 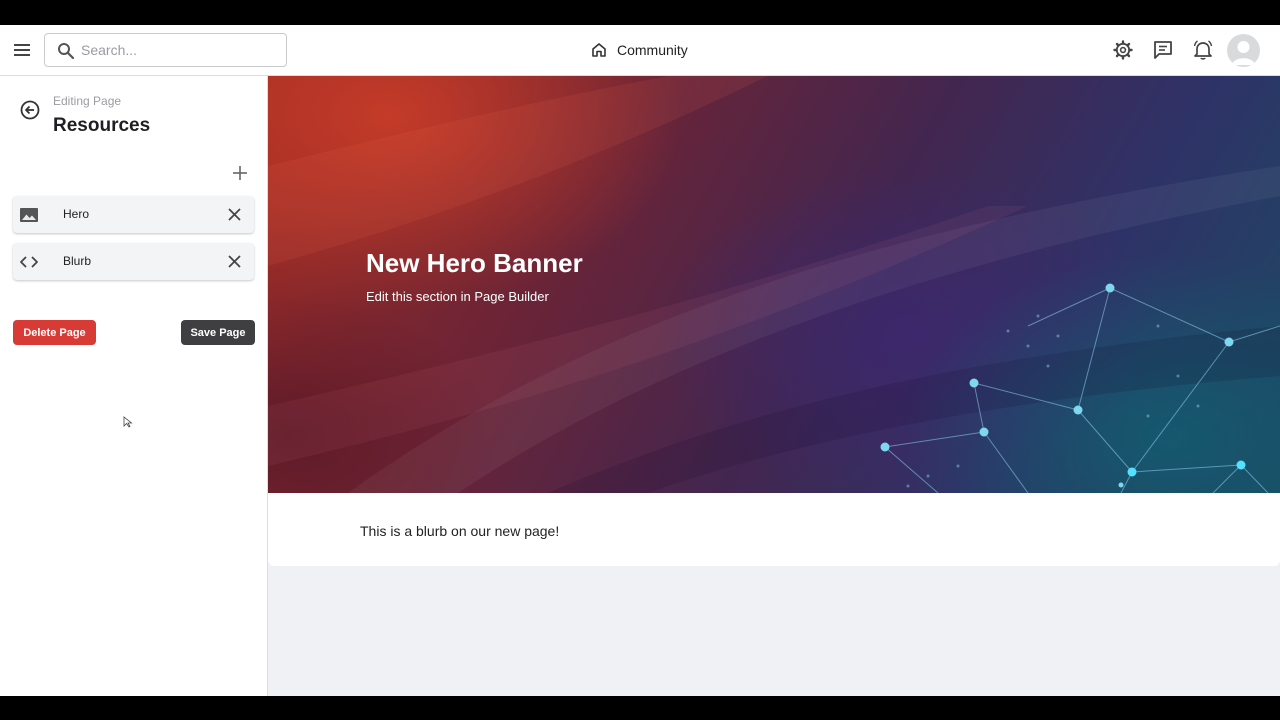 I want to click on page-title: Resources, so click(x=102, y=125).